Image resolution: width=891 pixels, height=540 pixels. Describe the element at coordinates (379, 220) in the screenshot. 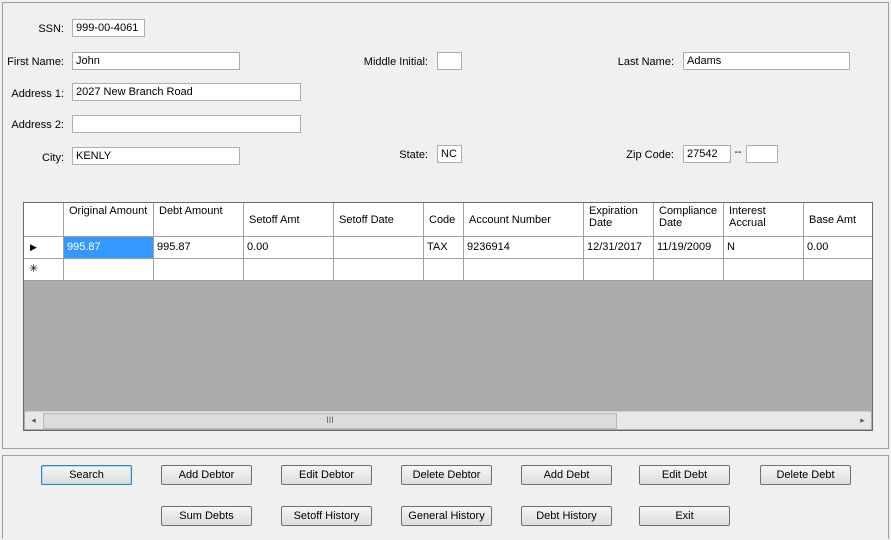

I see `col-header-setoff-date: Setoff Date` at that location.